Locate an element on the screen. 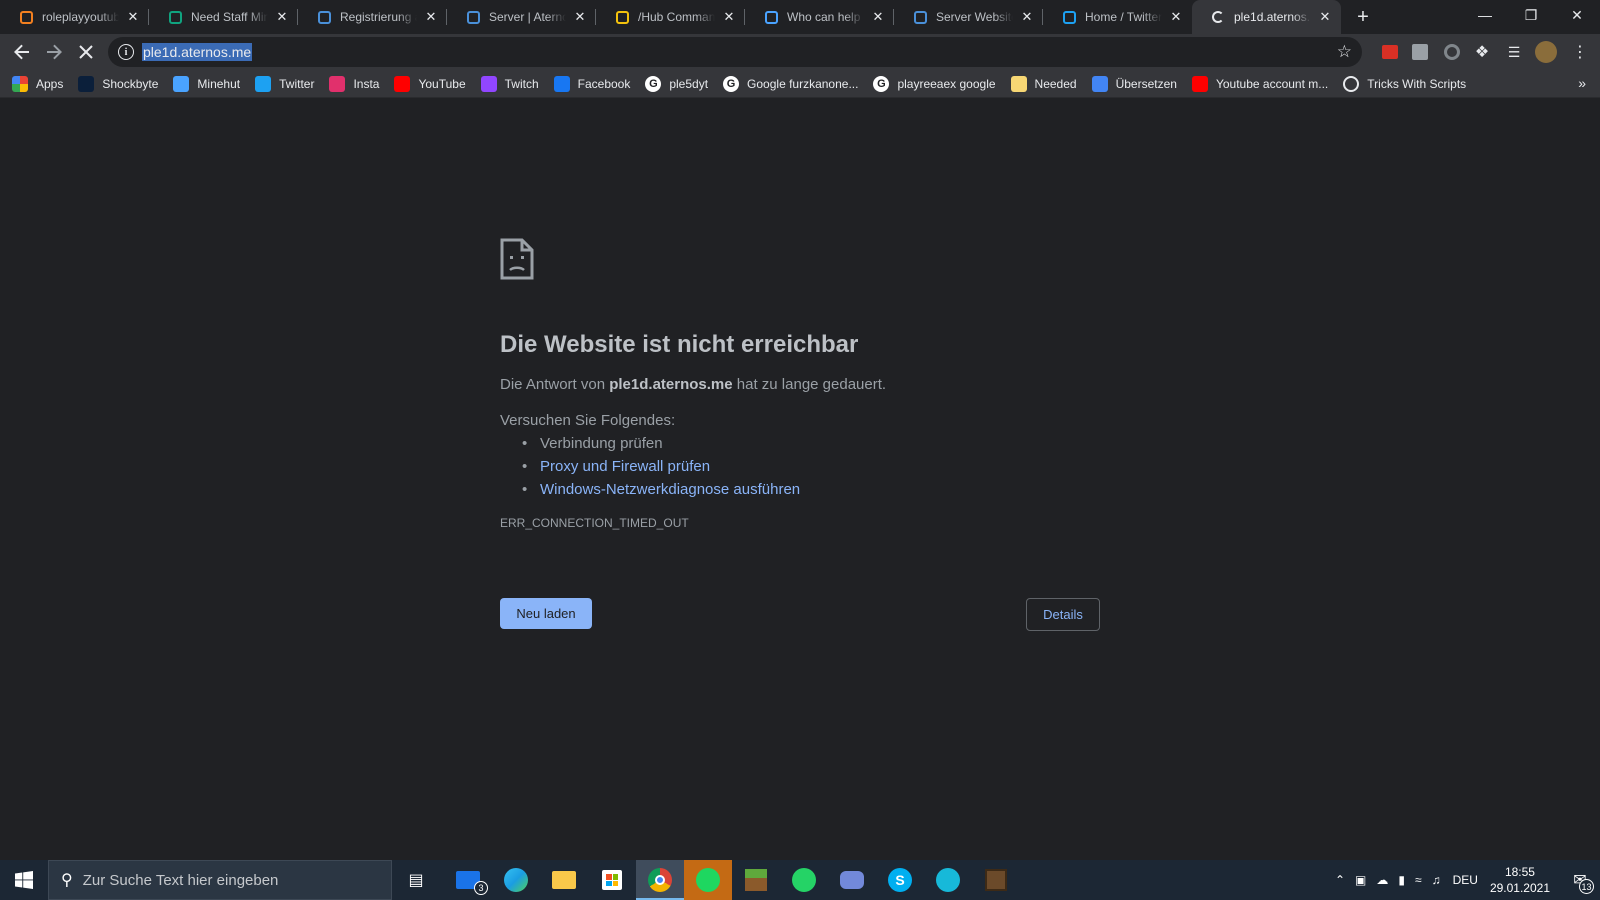 The height and width of the screenshot is (900, 1600). browser-tab: /Hub Command ✕ is located at coordinates (670, 17).